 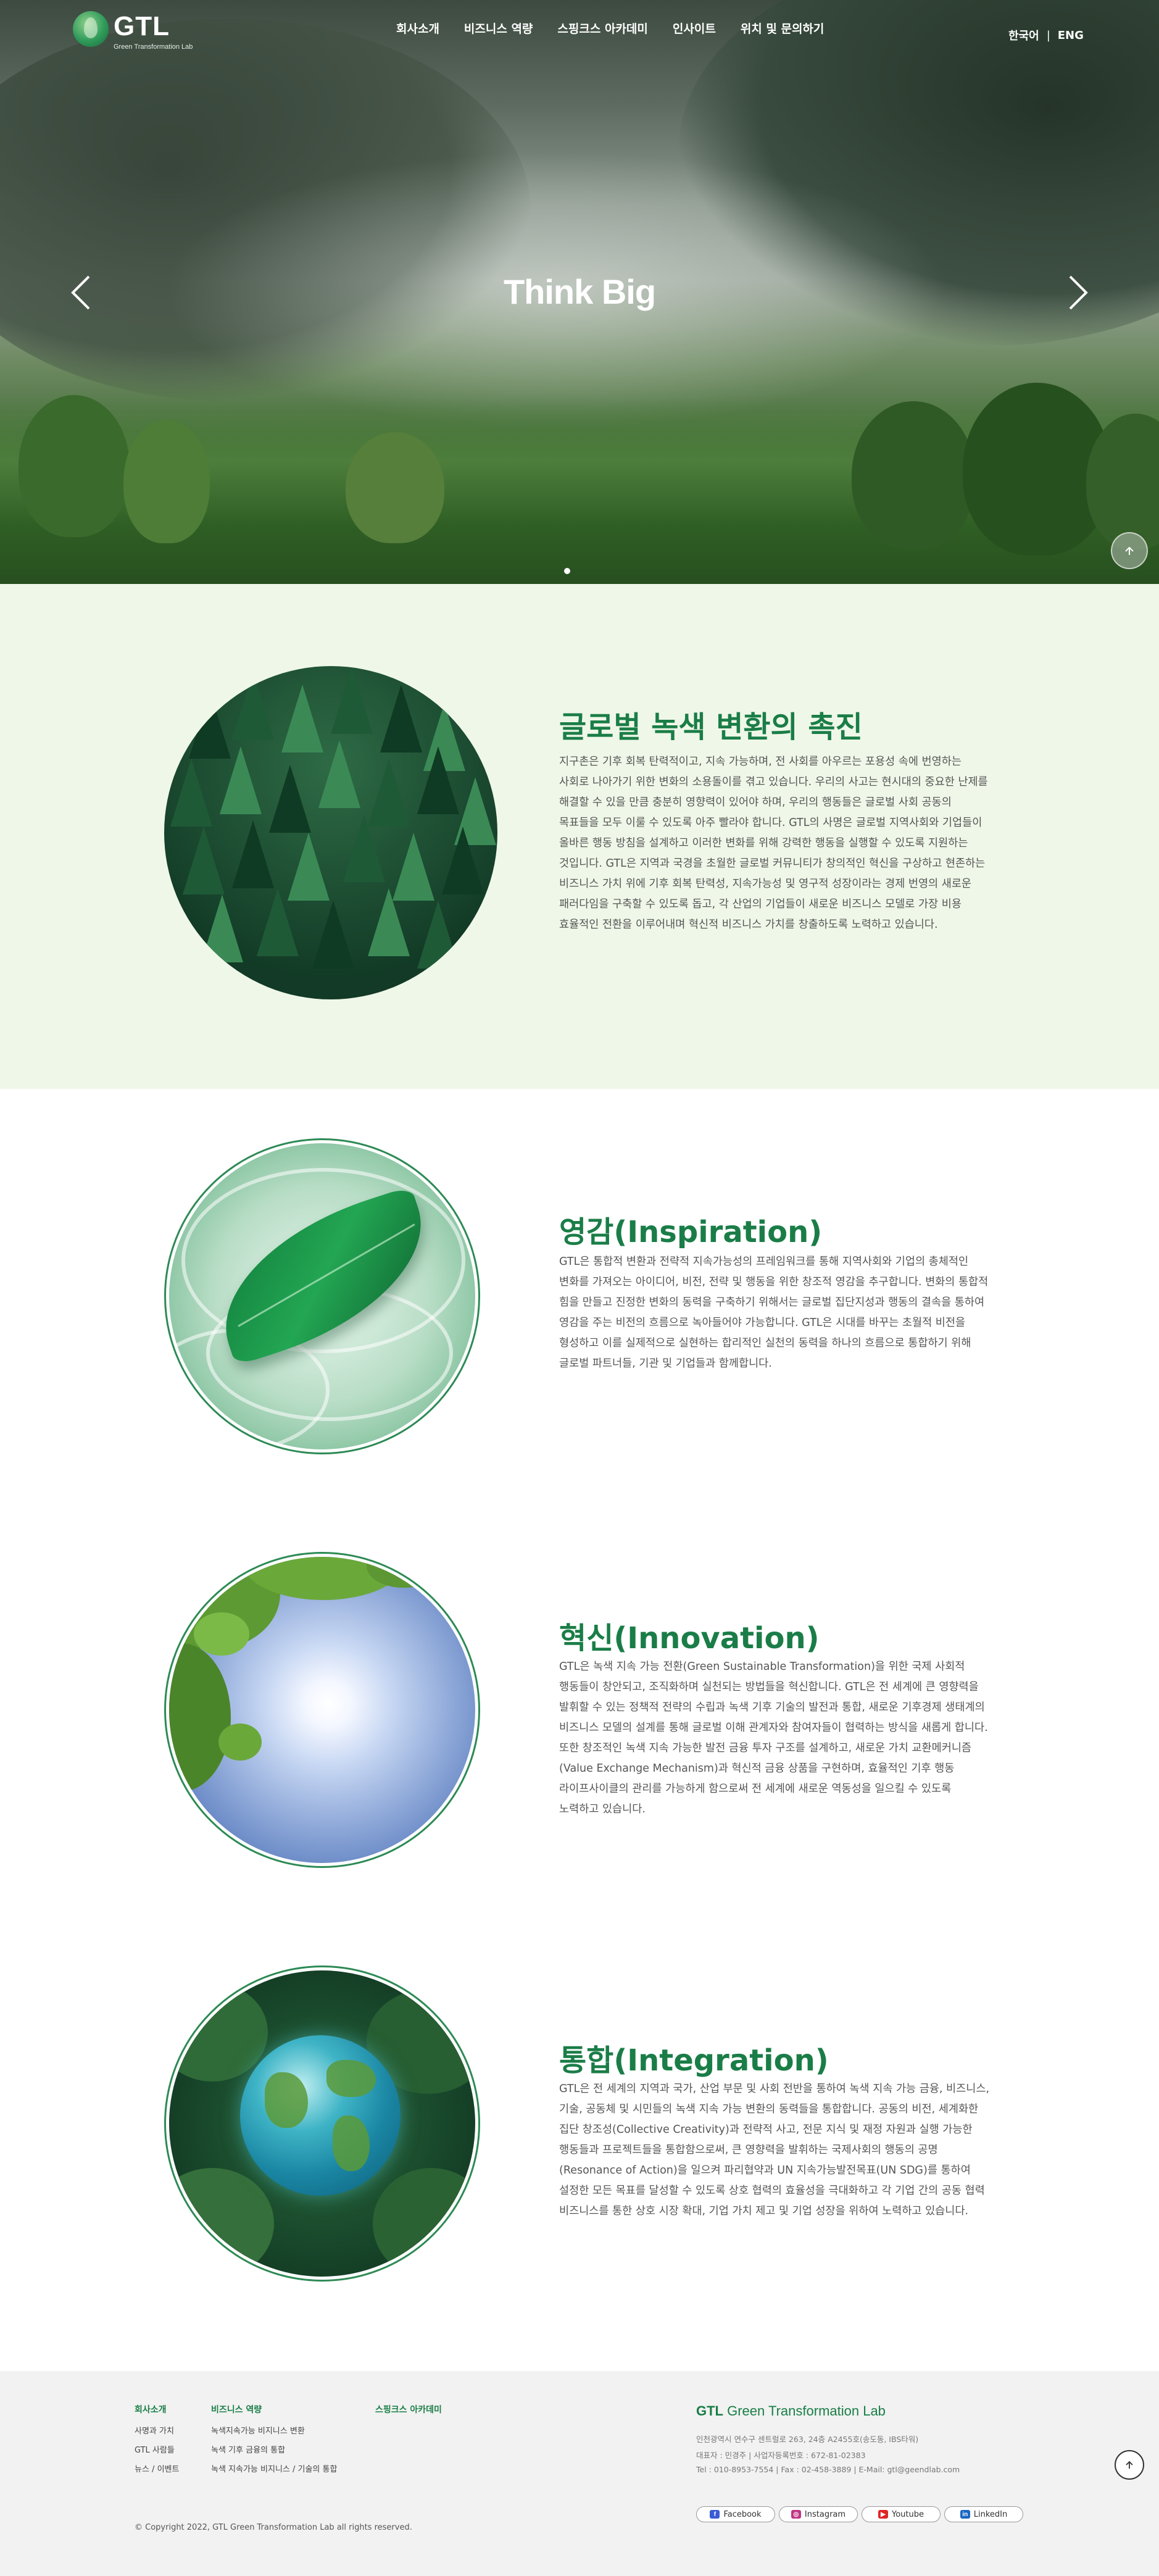 I want to click on youtube-icon: ▶, so click(x=883, y=2514).